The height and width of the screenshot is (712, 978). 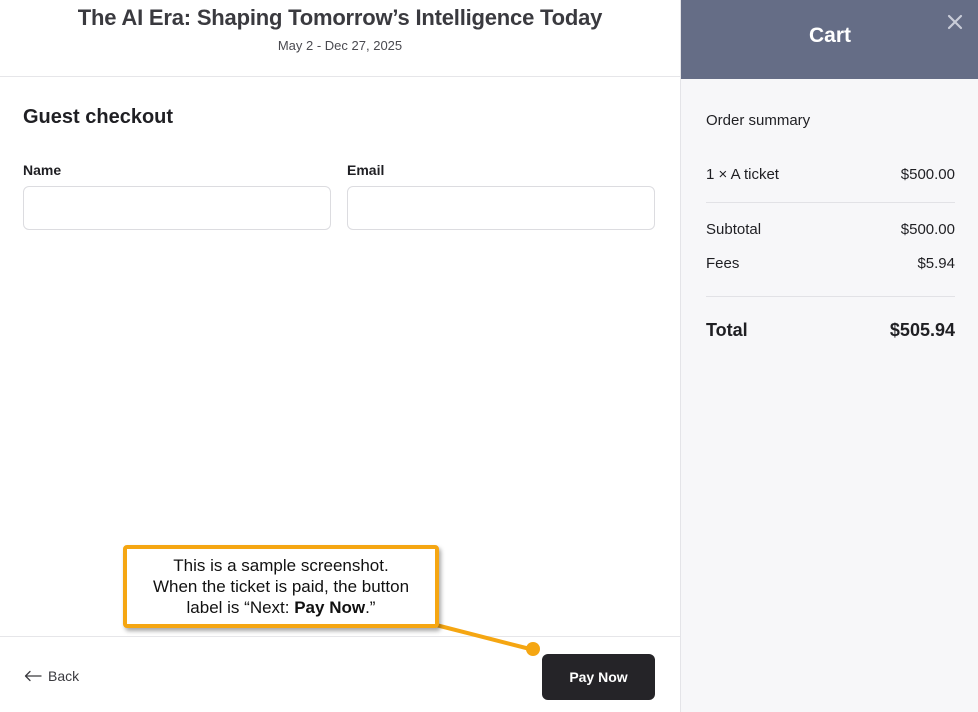 I want to click on subtotal-value: $500.00, so click(x=927, y=229).